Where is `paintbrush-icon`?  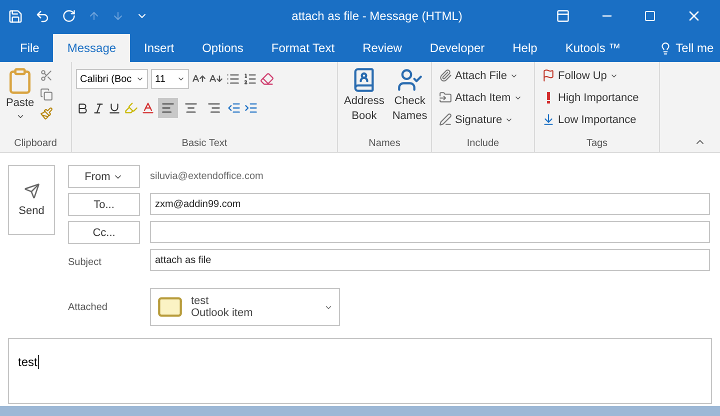 paintbrush-icon is located at coordinates (47, 113).